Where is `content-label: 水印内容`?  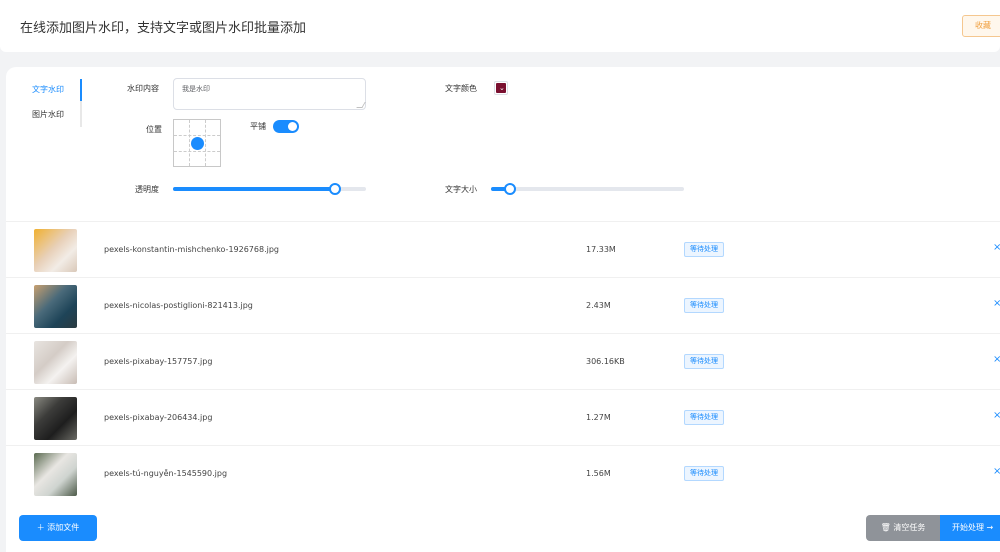
content-label: 水印内容 is located at coordinates (143, 88).